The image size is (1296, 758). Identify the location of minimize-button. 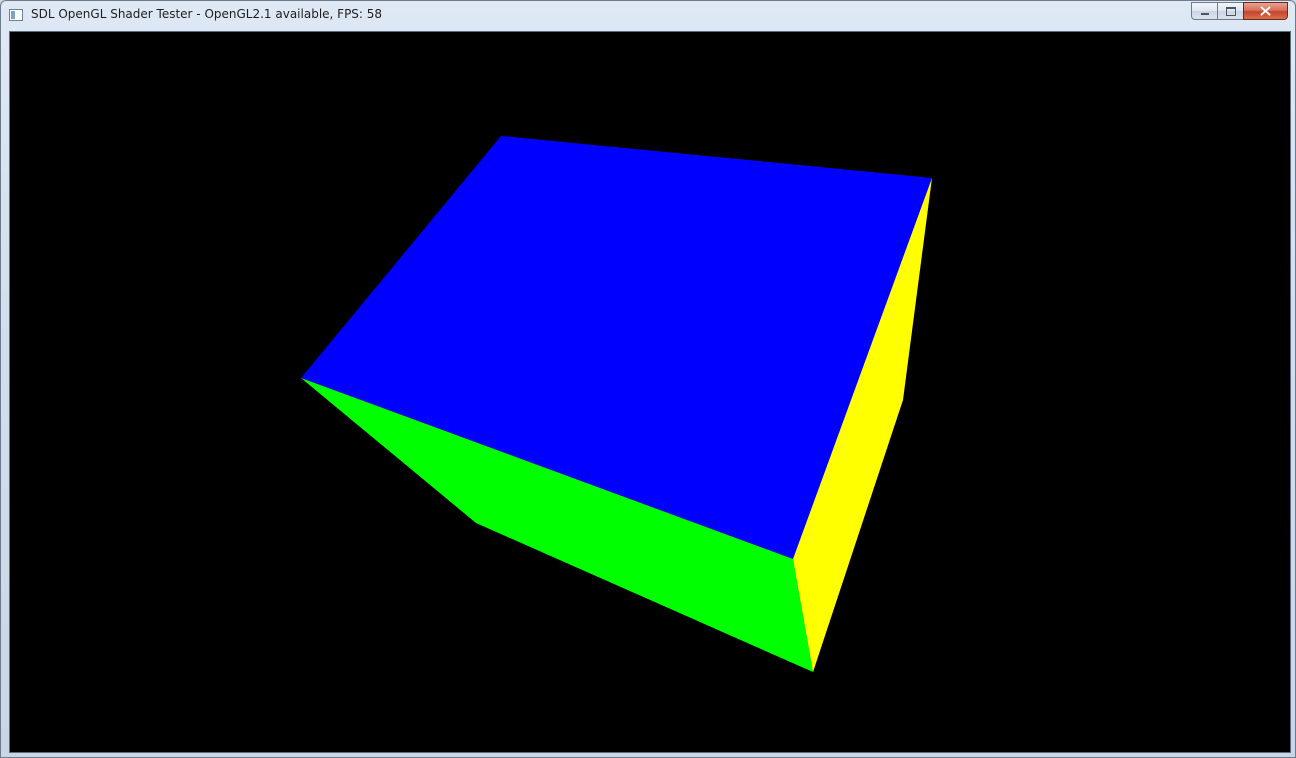
(1204, 11).